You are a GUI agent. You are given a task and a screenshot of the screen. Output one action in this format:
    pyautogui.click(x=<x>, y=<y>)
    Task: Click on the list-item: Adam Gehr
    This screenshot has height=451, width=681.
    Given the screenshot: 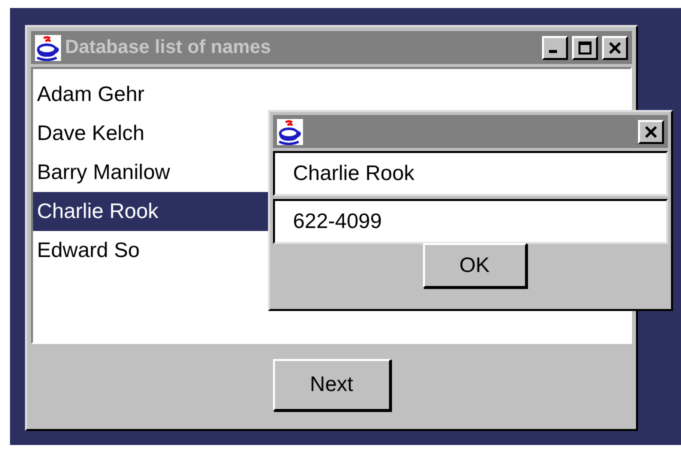 What is the action you would take?
    pyautogui.click(x=331, y=94)
    